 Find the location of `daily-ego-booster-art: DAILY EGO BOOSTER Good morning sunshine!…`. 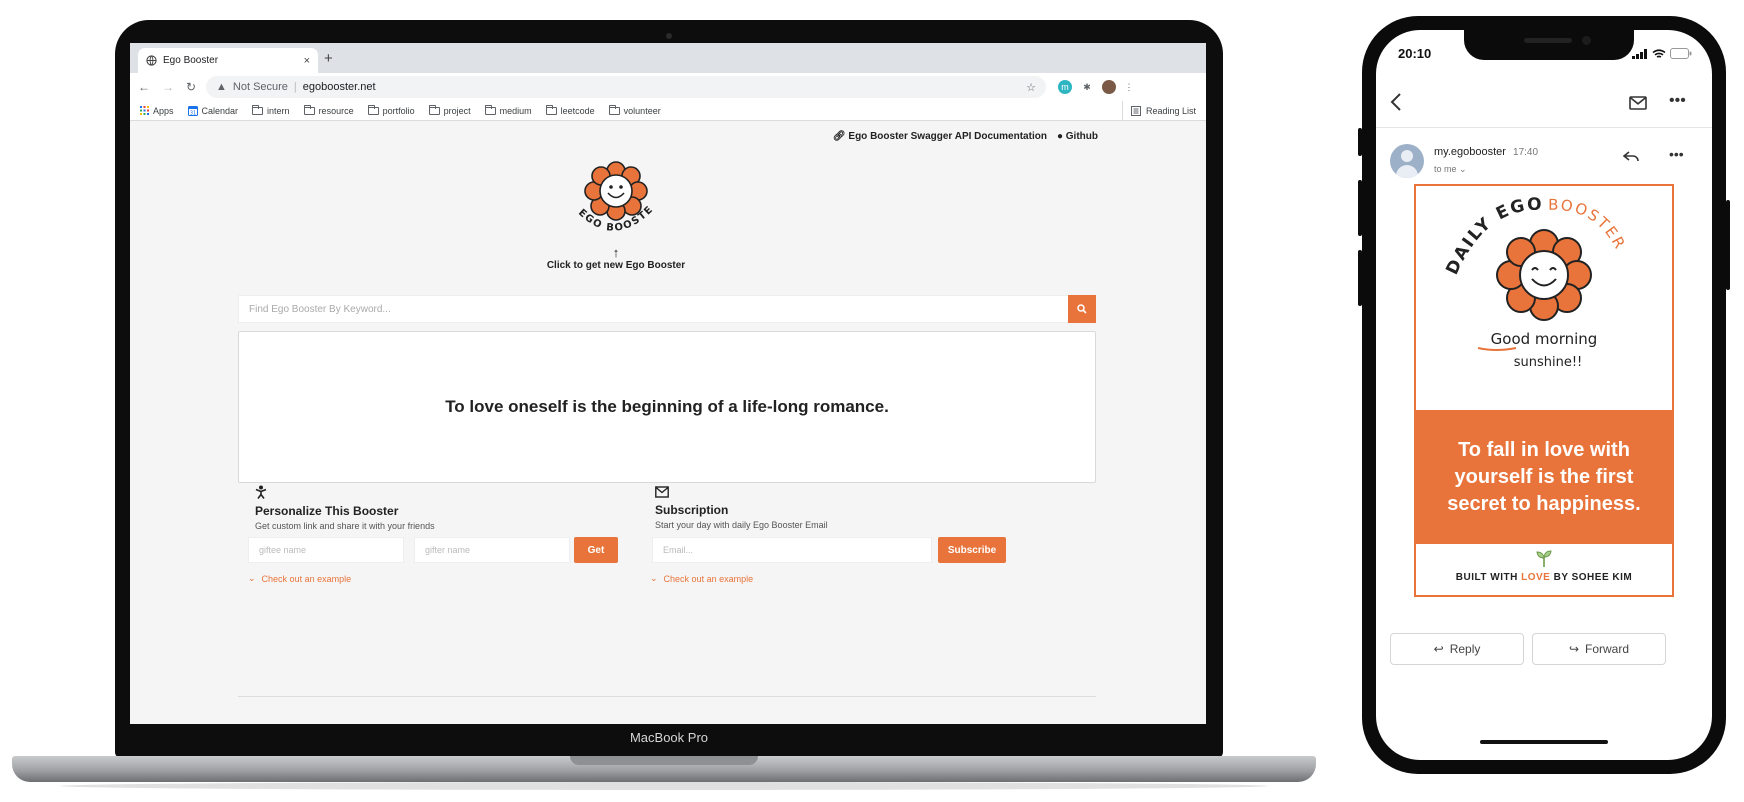

daily-ego-booster-art: DAILY EGO BOOSTER Good morning sunshine!… is located at coordinates (1534, 282).